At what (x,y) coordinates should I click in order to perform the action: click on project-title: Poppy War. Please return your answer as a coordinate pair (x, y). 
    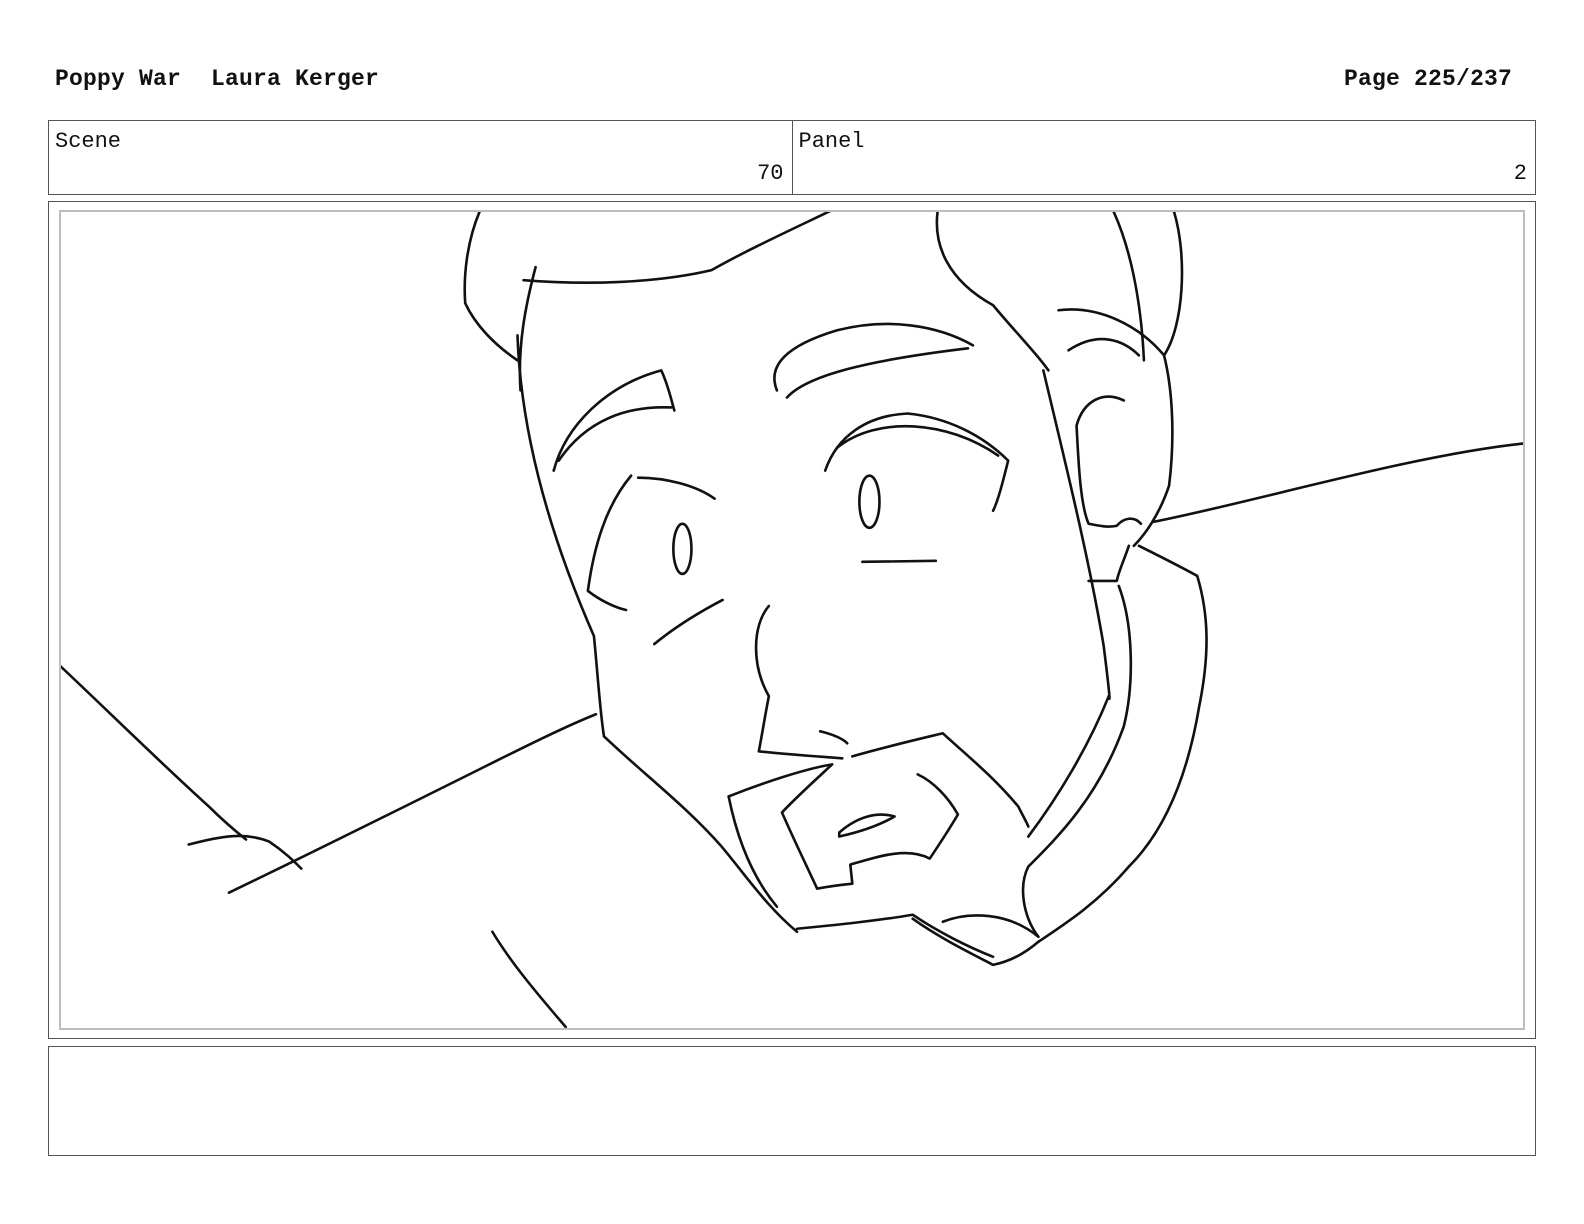
    Looking at the image, I should click on (118, 79).